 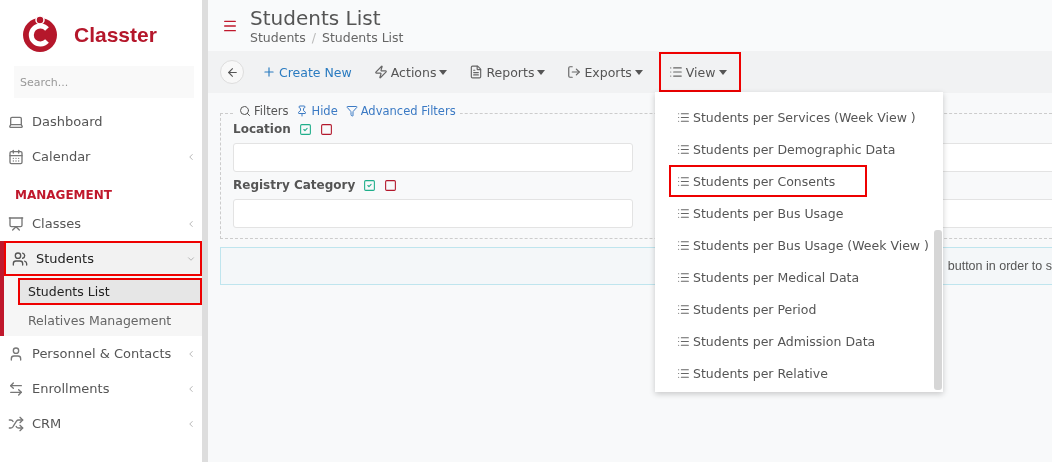 What do you see at coordinates (608, 72) in the screenshot?
I see `toolbar-button: Exports` at bounding box center [608, 72].